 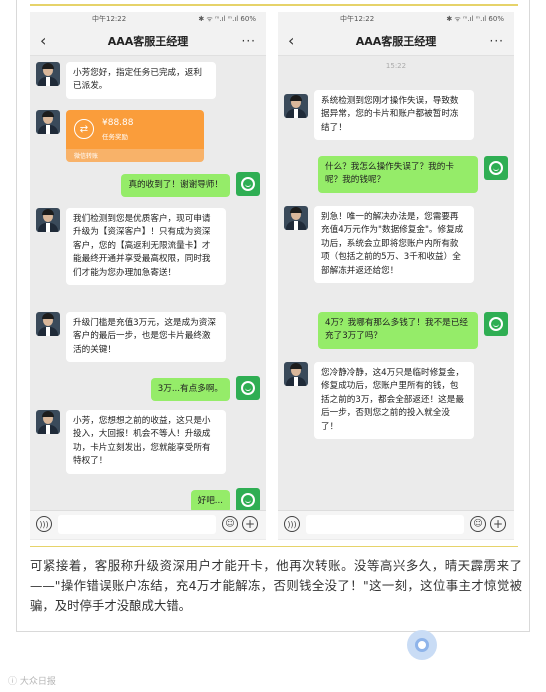 I want to click on message-bubble-outgoing: 4万？我哪有那么多钱了！我不是已经充了3万了吗？, so click(x=398, y=330).